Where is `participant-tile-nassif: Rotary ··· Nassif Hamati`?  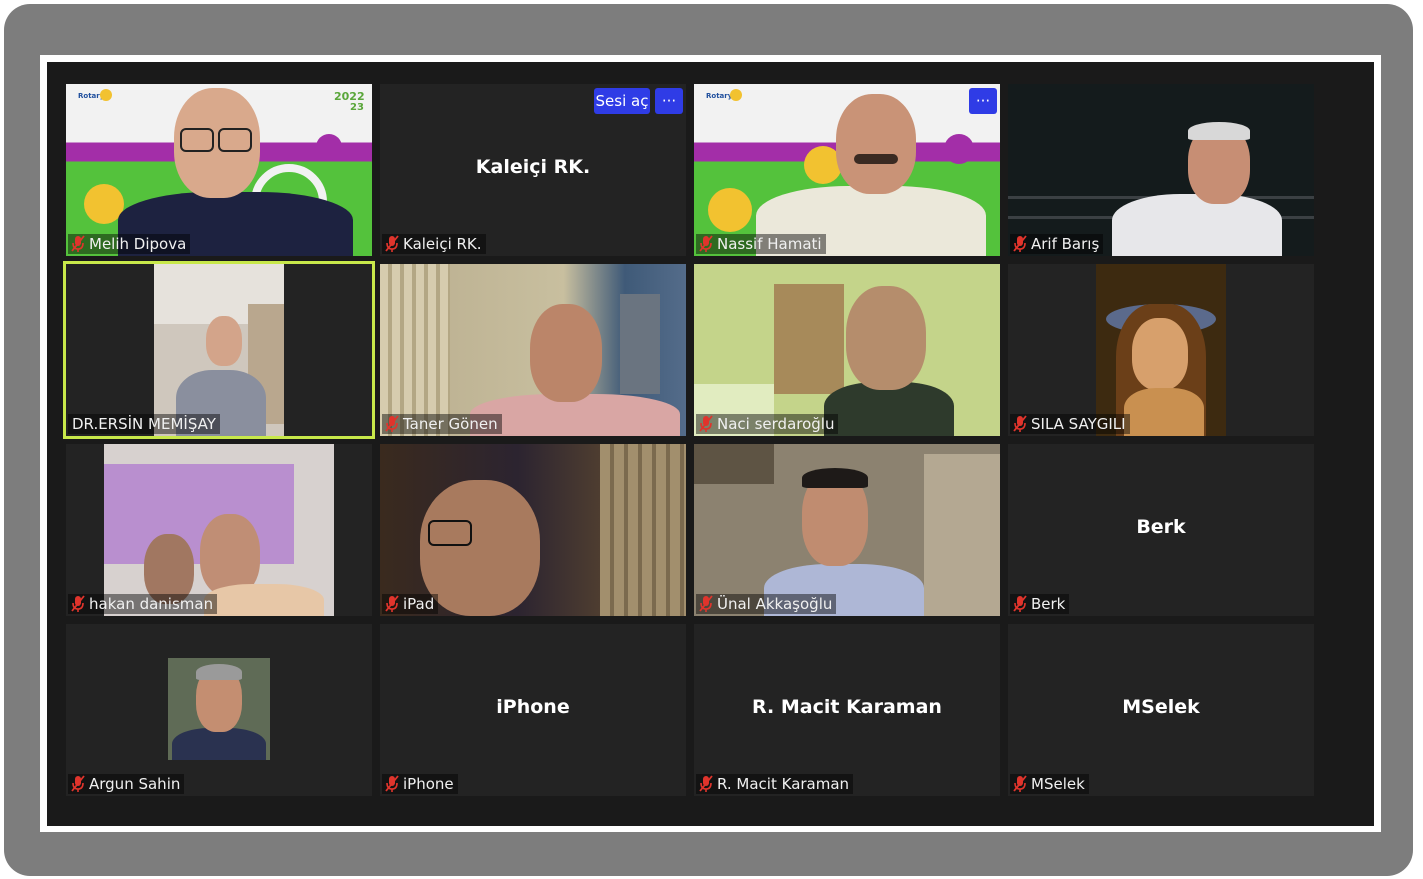 participant-tile-nassif: Rotary ··· Nassif Hamati is located at coordinates (847, 170).